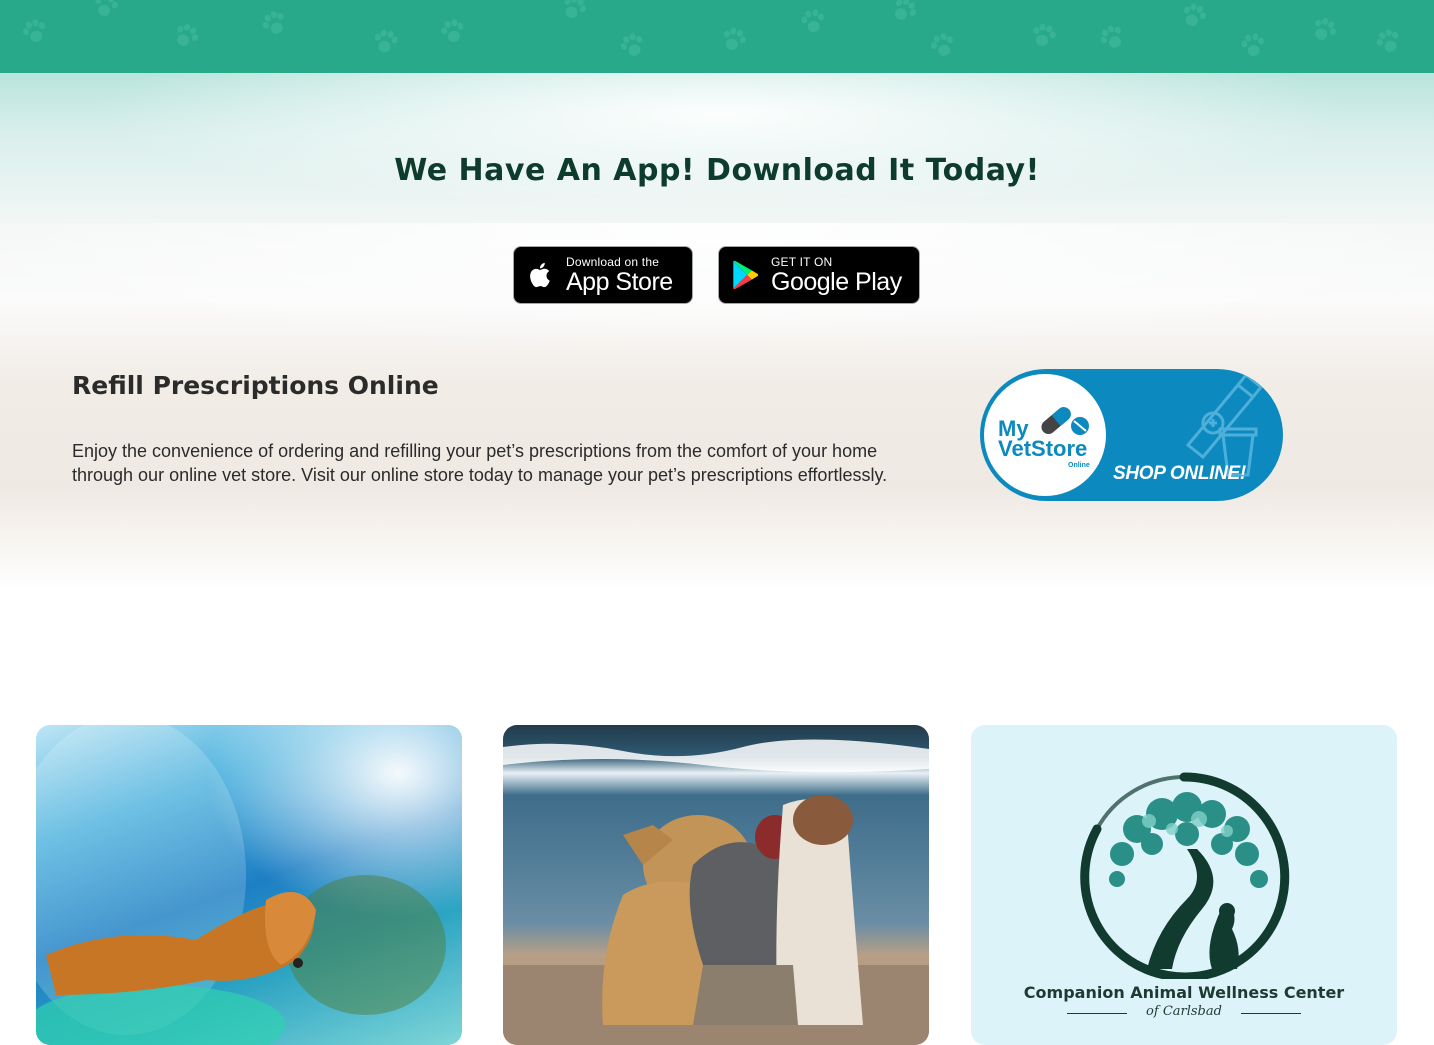  What do you see at coordinates (1043, 448) in the screenshot?
I see `myvetstore-logo-vetstore: VetStore` at bounding box center [1043, 448].